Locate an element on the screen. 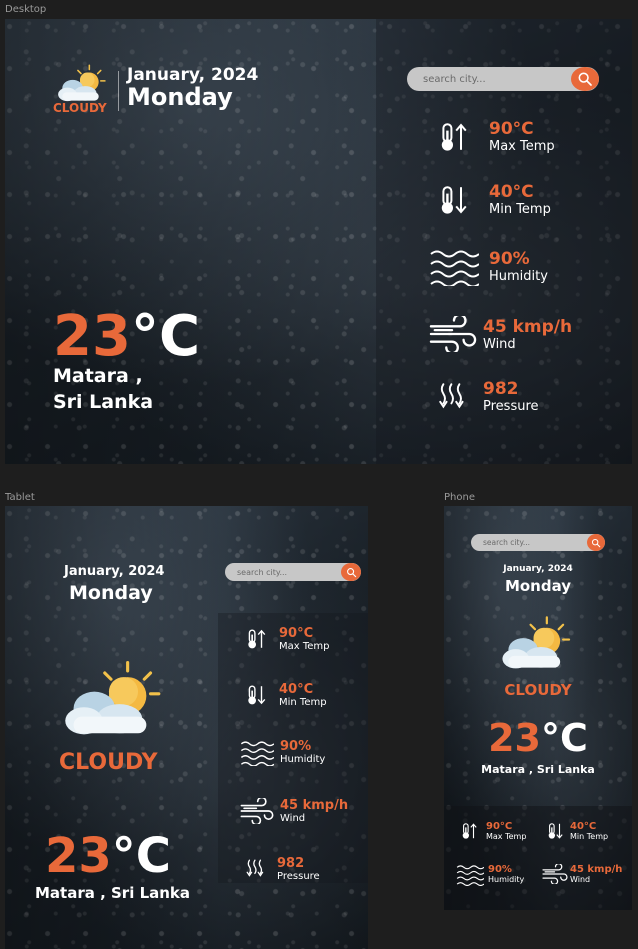 Image resolution: width=638 pixels, height=949 pixels. location-line-2: Sri Lanka is located at coordinates (103, 402).